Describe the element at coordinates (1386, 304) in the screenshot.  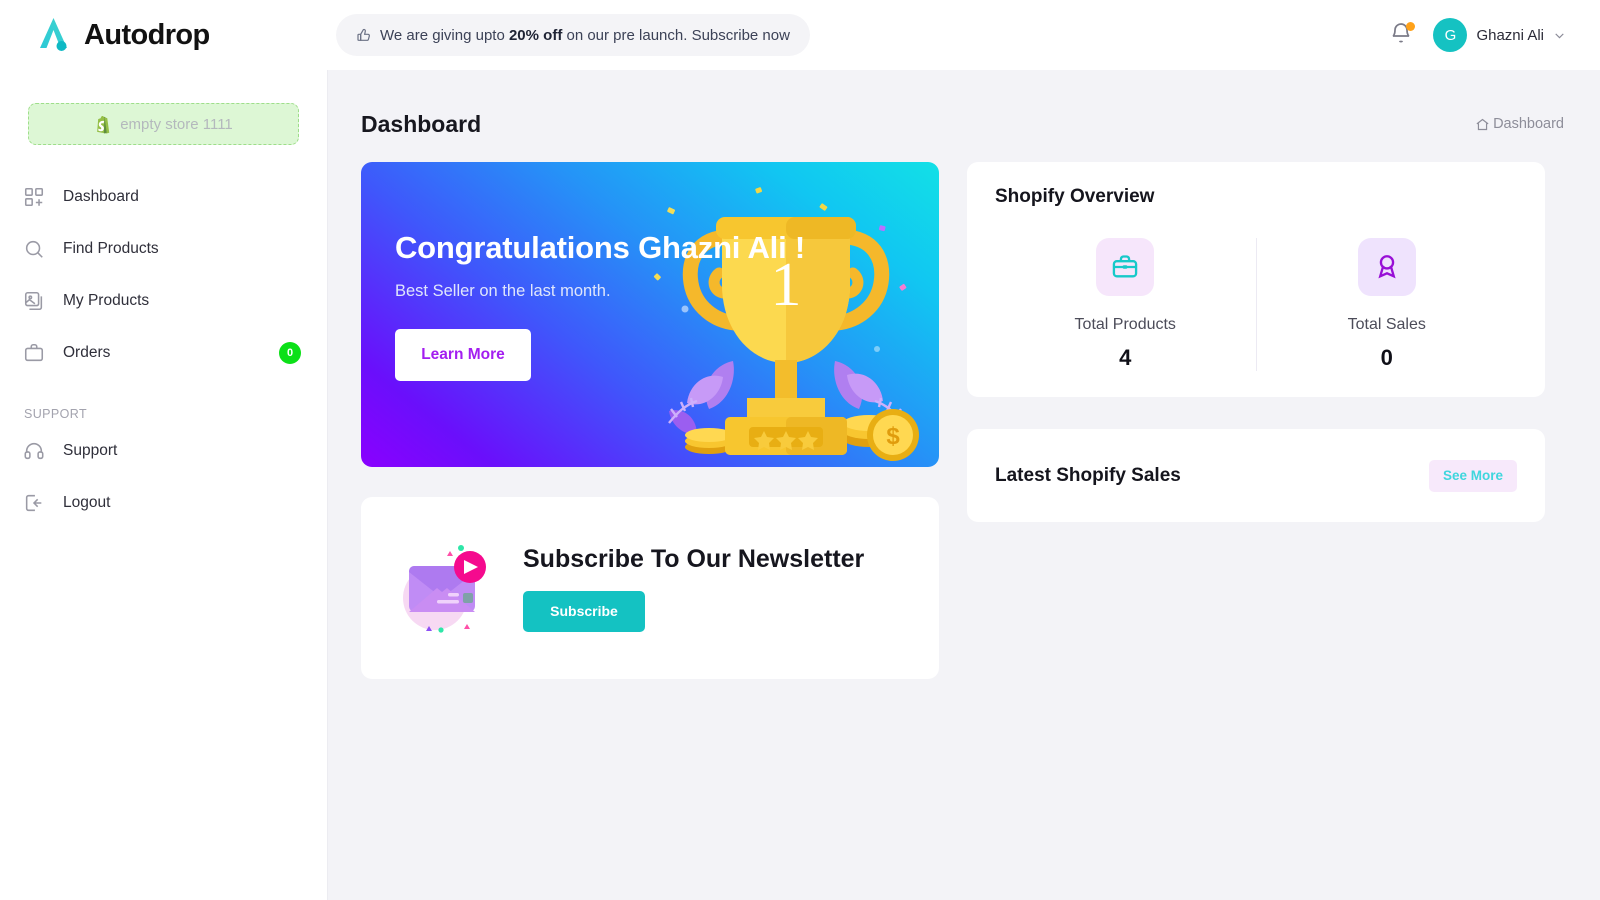
I see `stat-total-sales: Total Sales 0` at that location.